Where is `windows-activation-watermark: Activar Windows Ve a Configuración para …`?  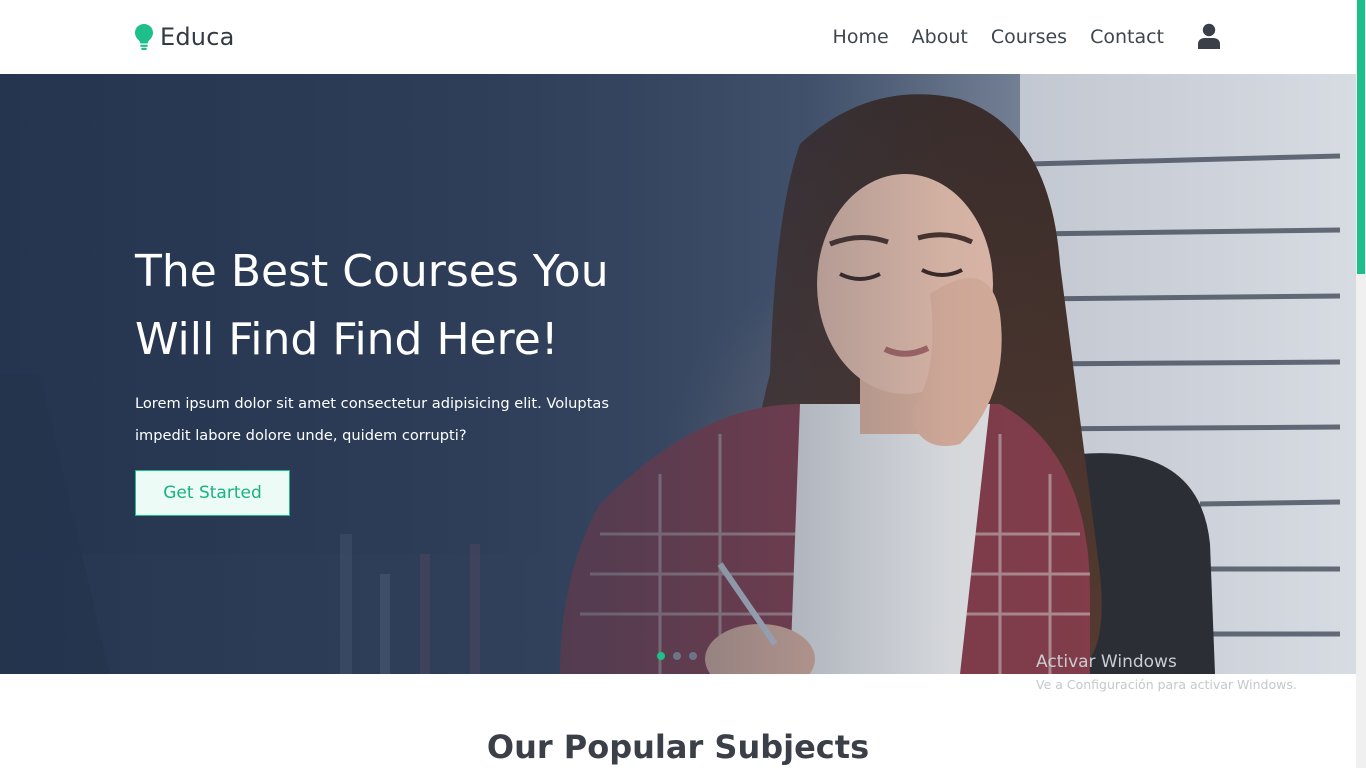
windows-activation-watermark: Activar Windows Ve a Configuración para … is located at coordinates (1166, 673).